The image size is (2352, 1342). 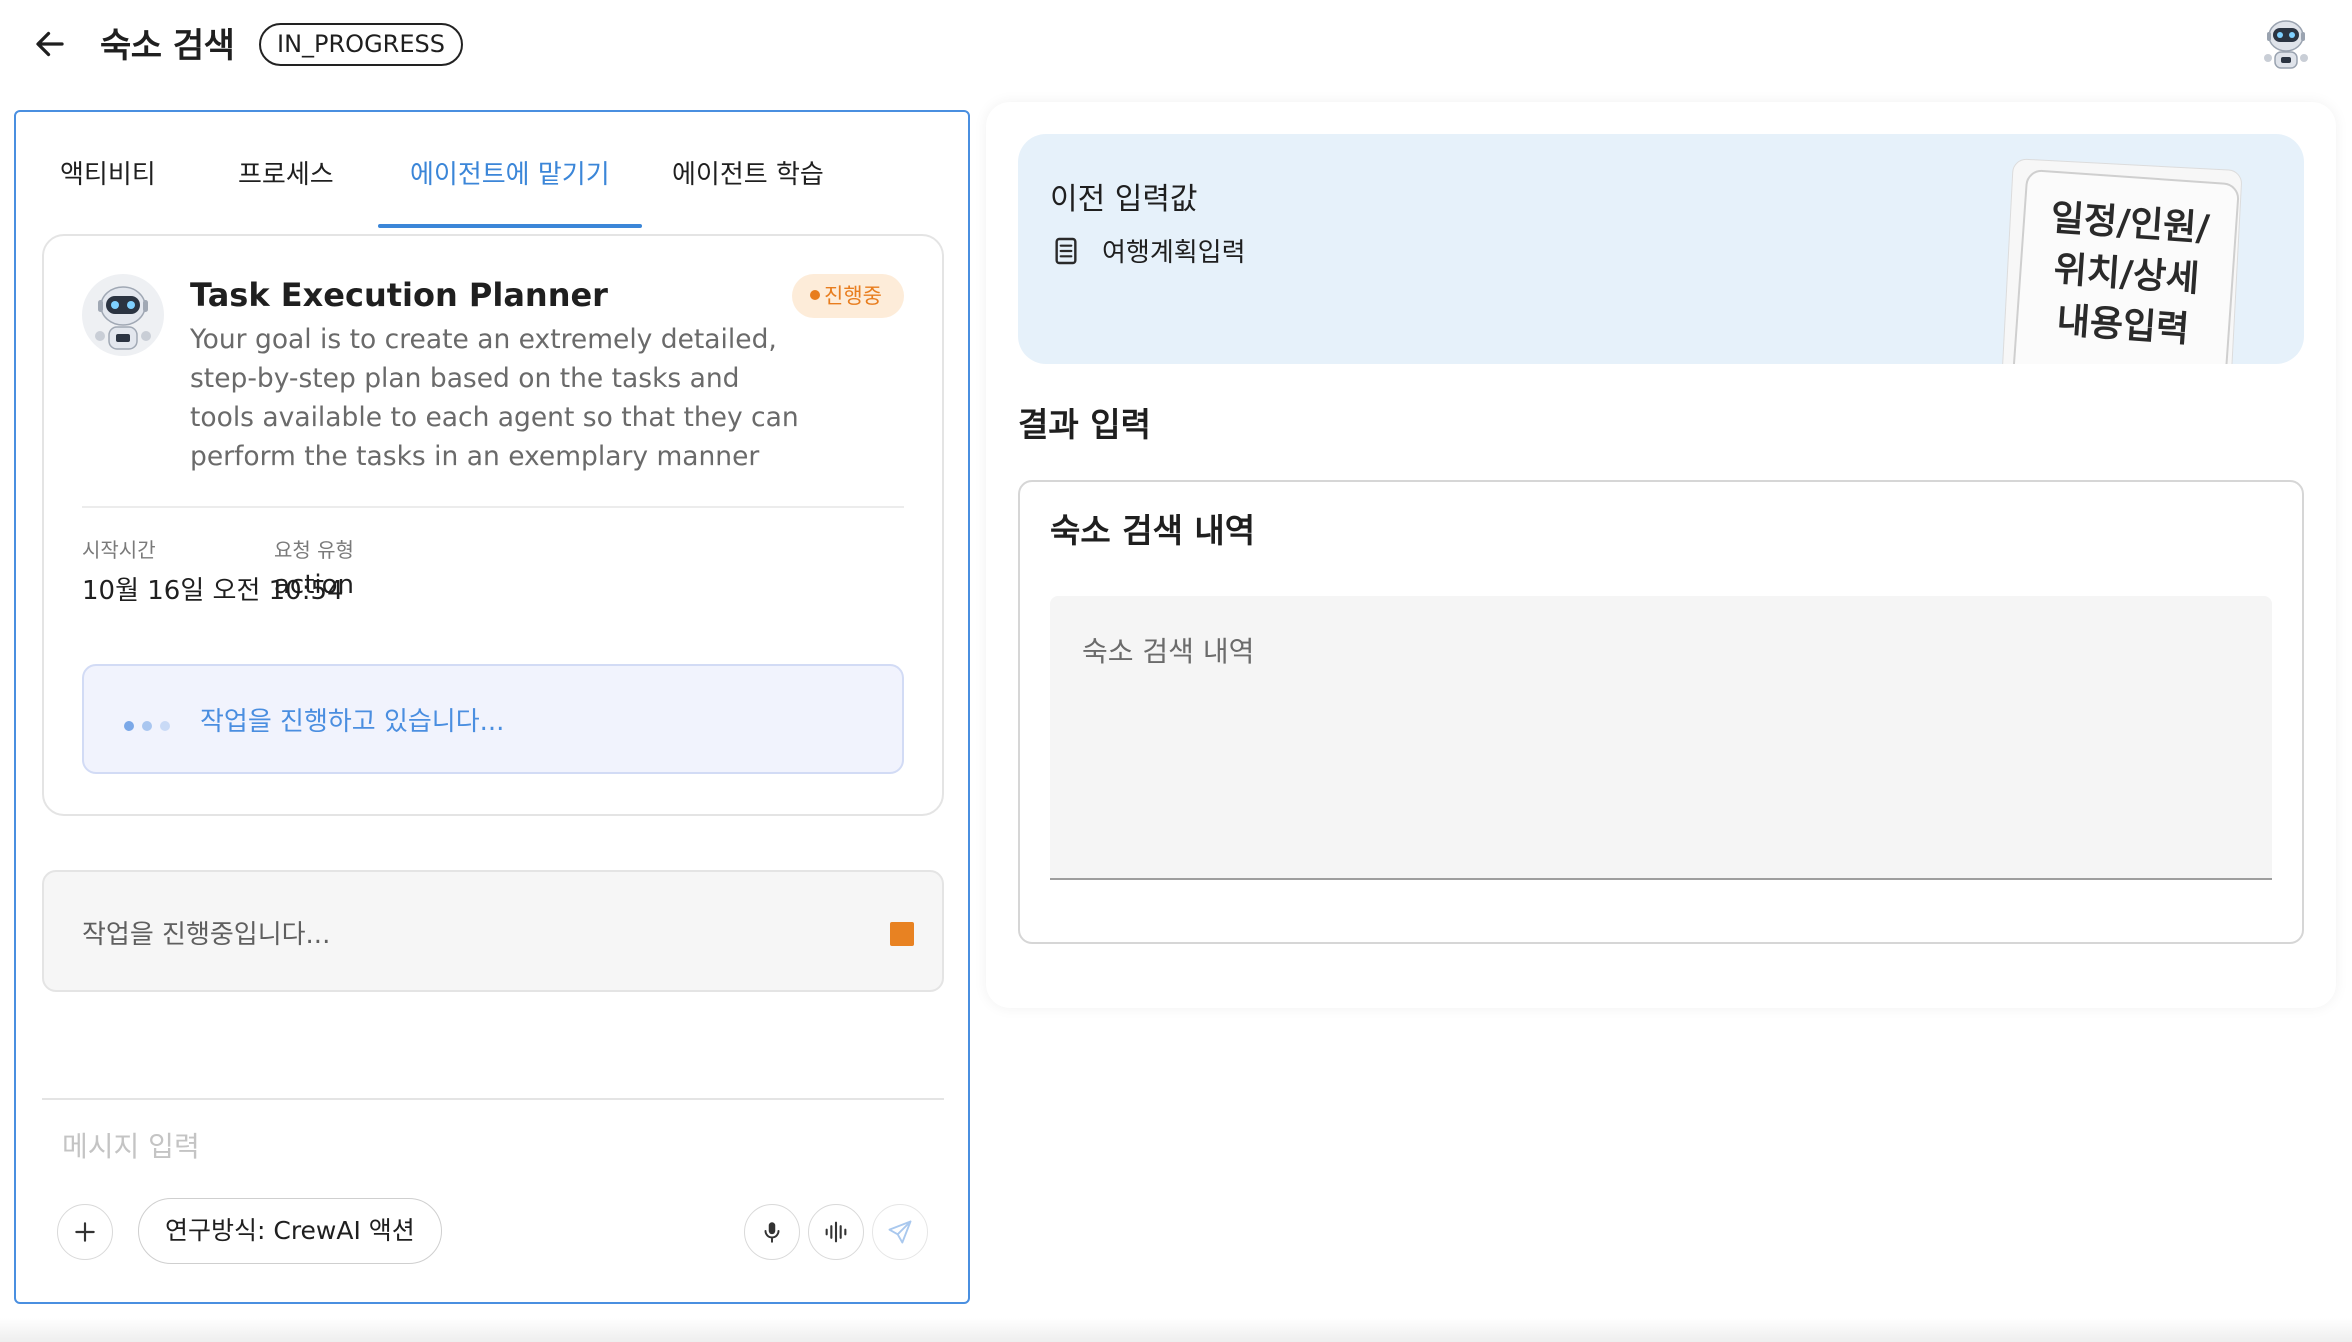 I want to click on result-textarea, so click(x=1661, y=738).